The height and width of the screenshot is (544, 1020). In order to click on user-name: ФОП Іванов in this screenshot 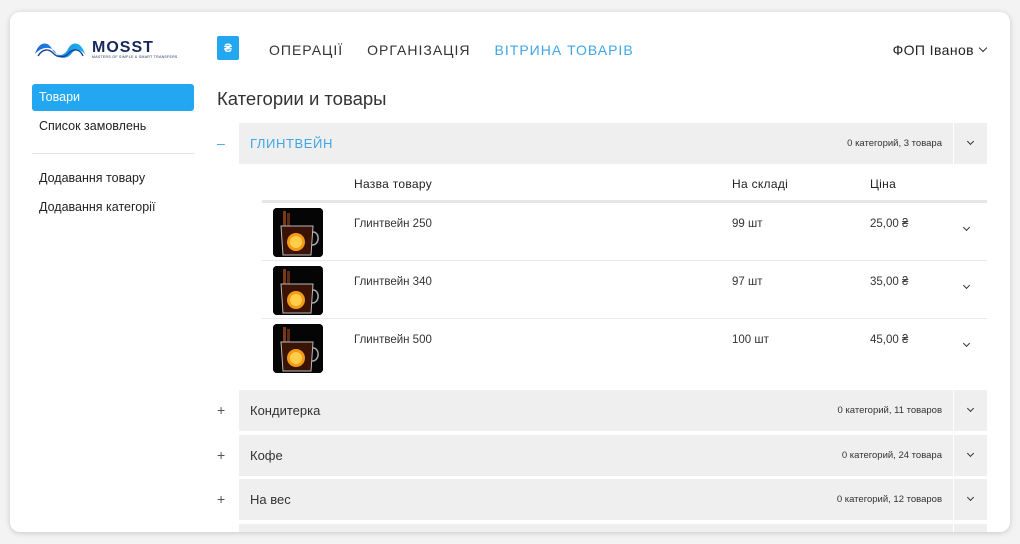, I will do `click(933, 50)`.